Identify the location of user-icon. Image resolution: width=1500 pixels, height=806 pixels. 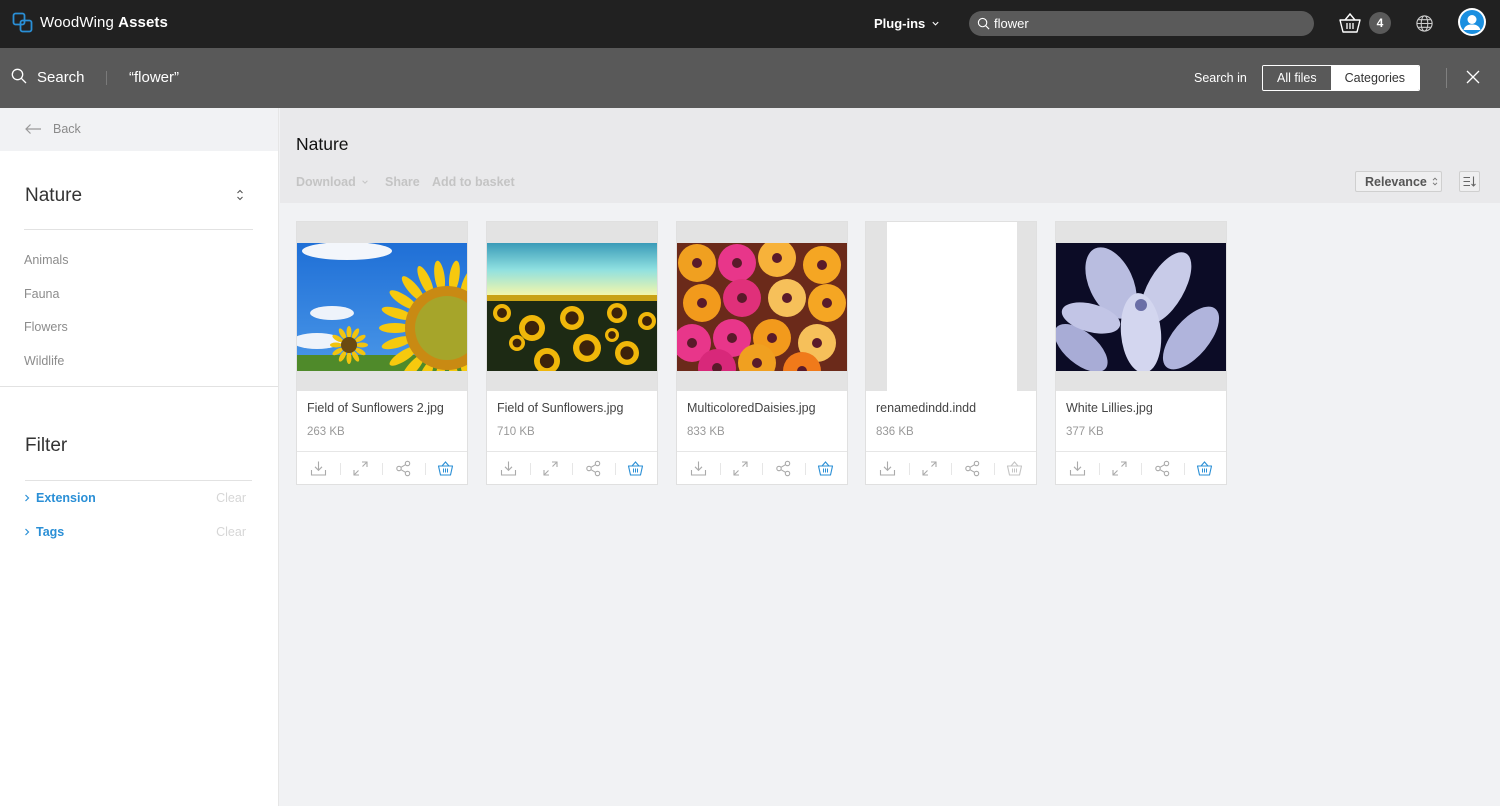
(1472, 22).